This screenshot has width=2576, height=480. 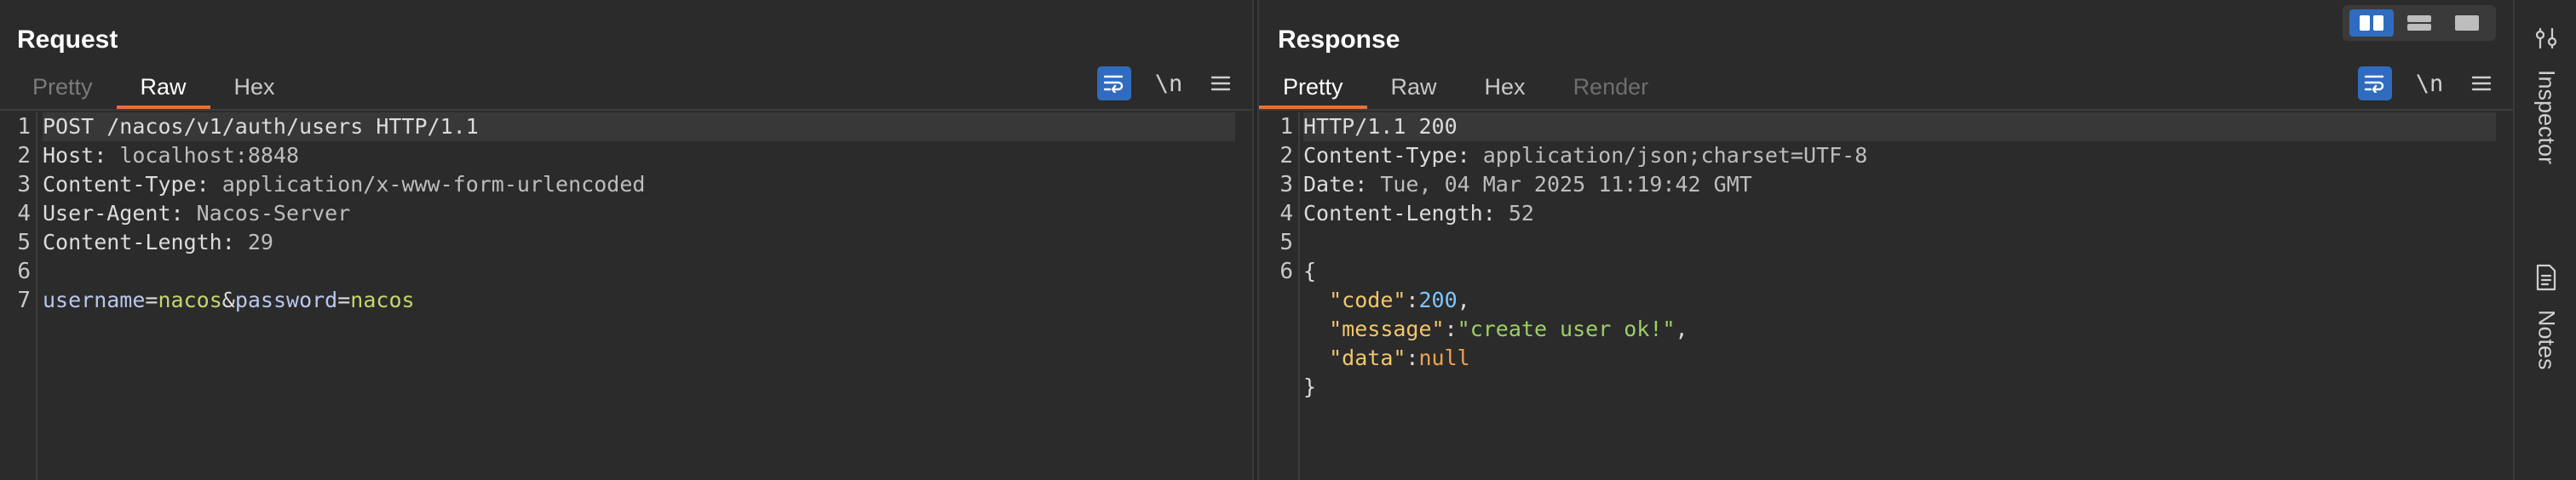 I want to click on json-key: "data", so click(x=1368, y=358).